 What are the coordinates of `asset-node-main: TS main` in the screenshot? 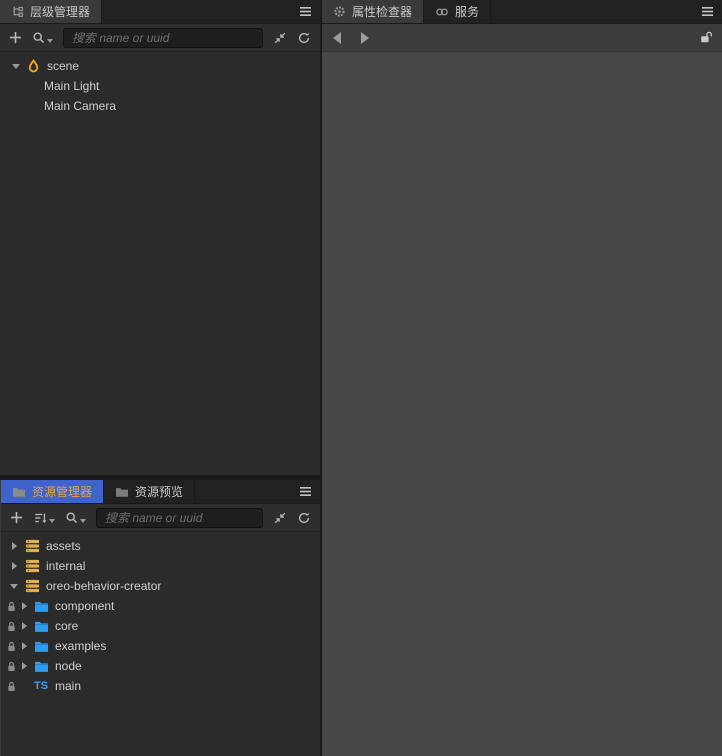 It's located at (160, 686).